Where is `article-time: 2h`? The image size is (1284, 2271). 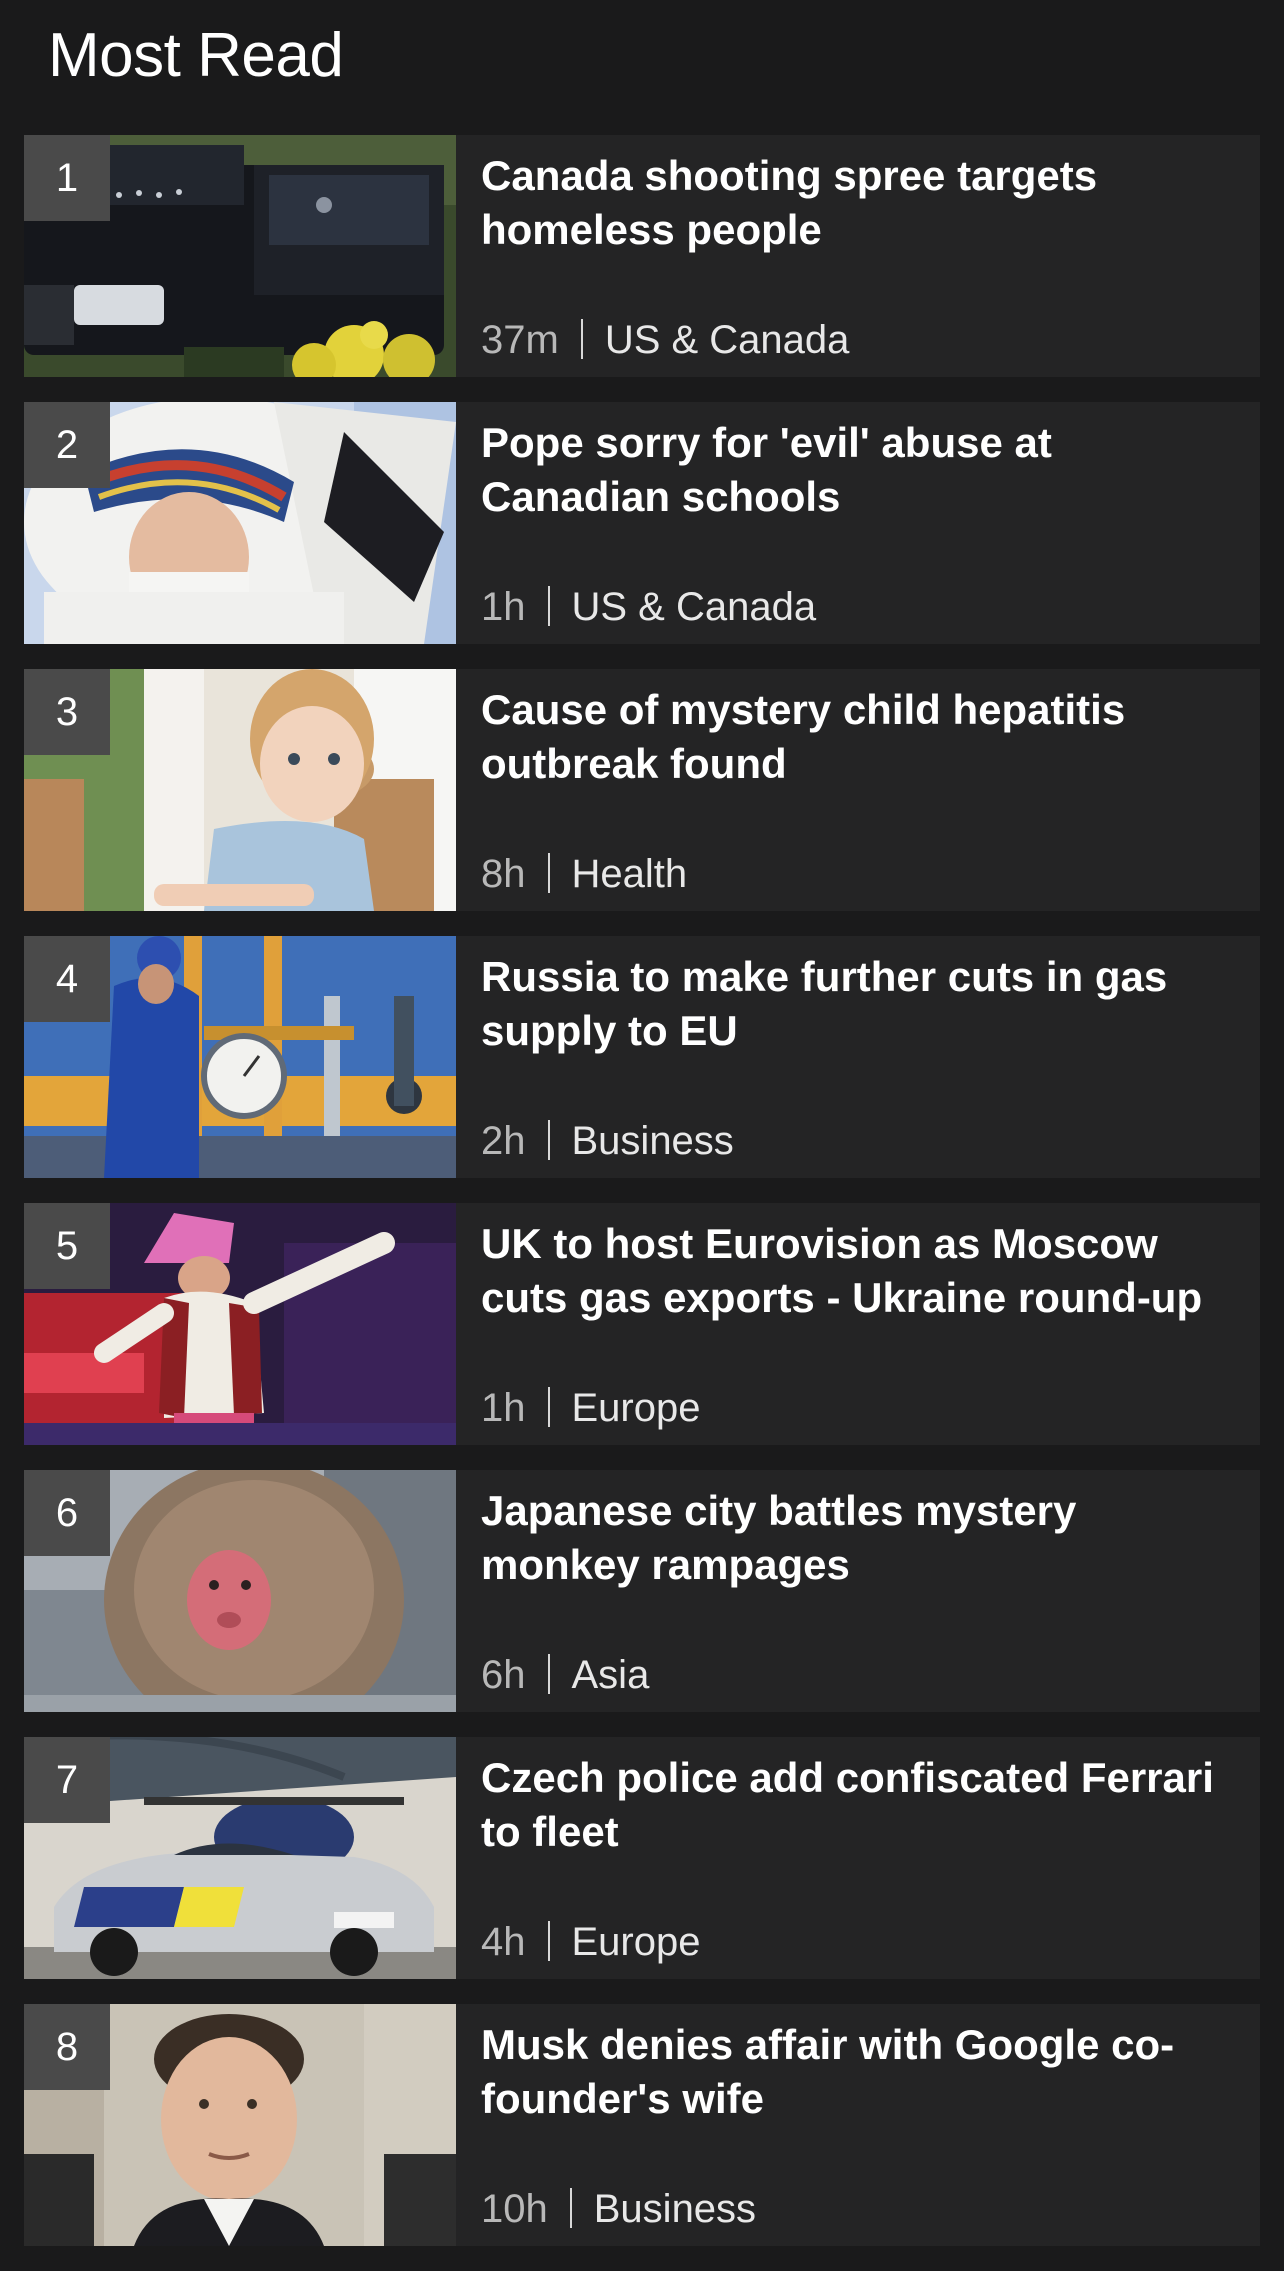 article-time: 2h is located at coordinates (503, 1141).